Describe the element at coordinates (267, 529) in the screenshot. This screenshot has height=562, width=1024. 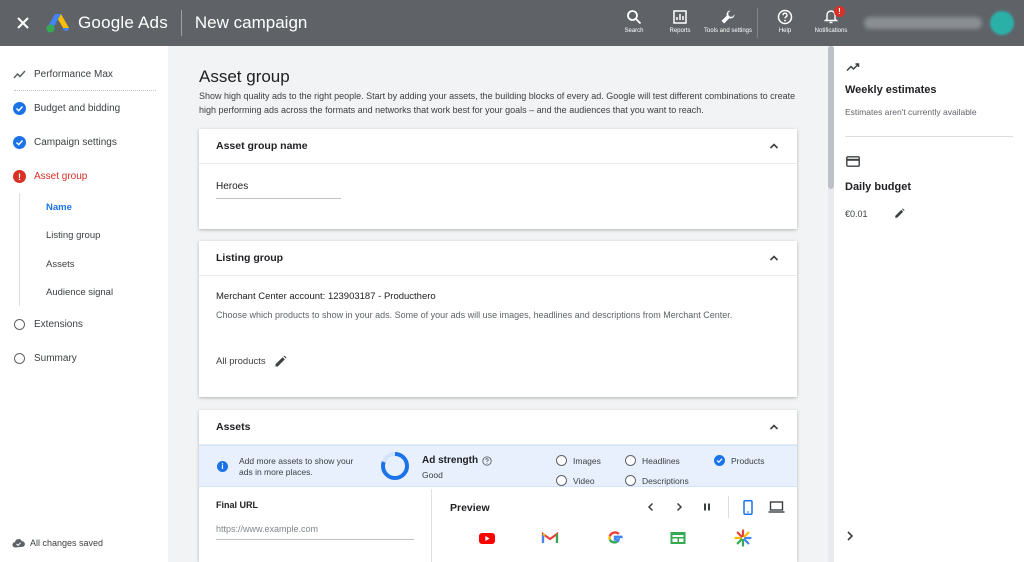
I see `final-url-input: https://www.example.com` at that location.